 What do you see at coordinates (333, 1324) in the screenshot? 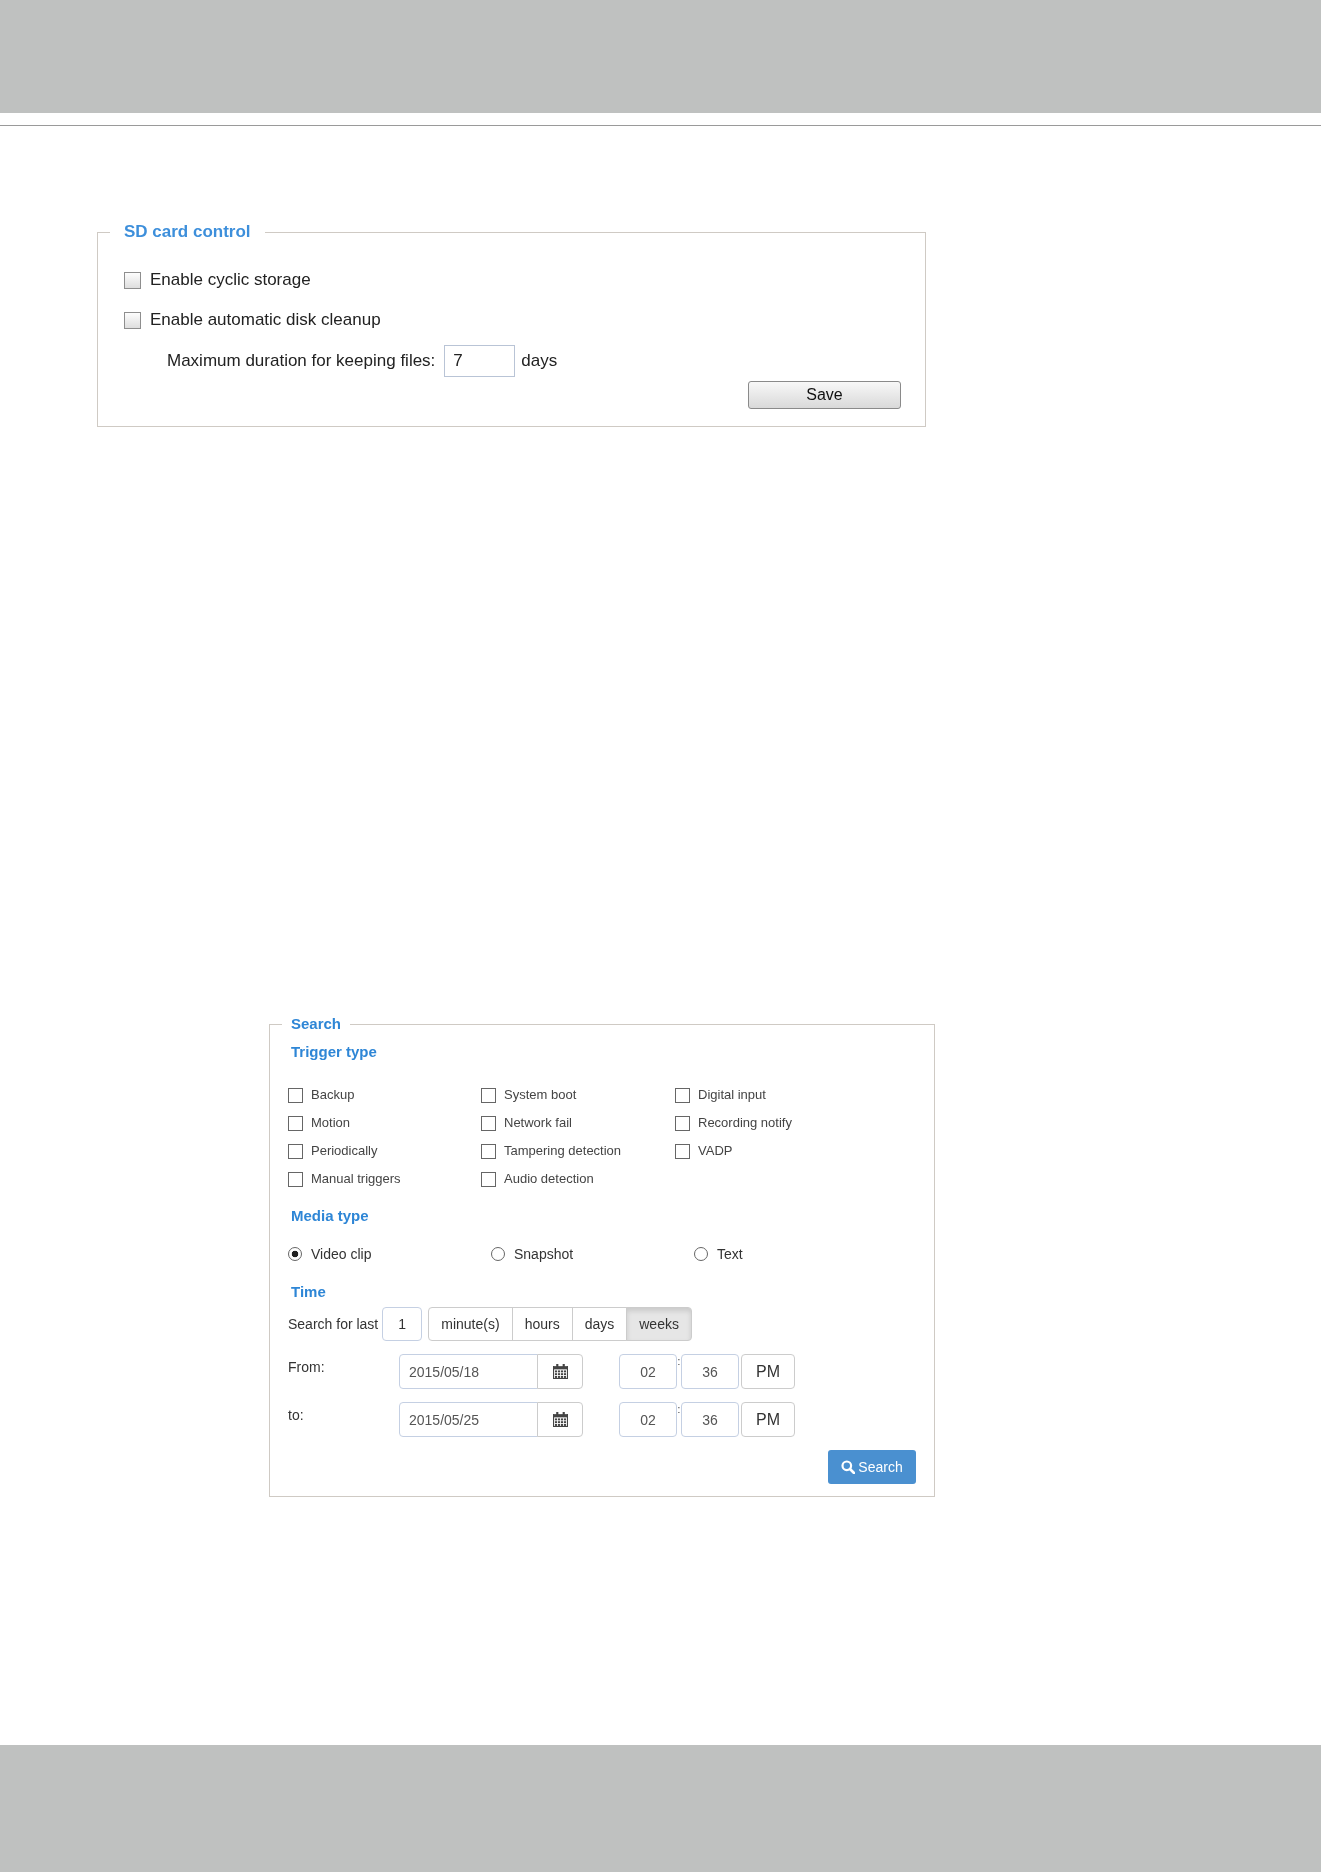
I see `field-label: Search for last` at bounding box center [333, 1324].